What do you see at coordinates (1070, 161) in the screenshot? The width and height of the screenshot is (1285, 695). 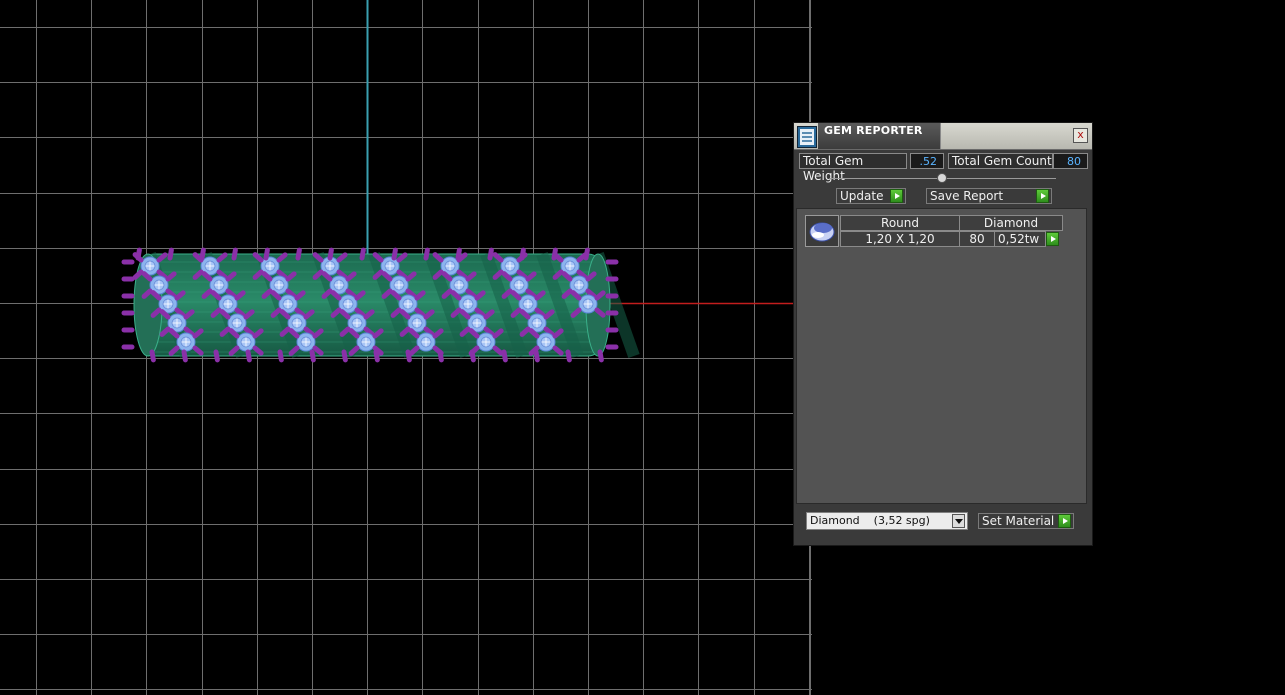 I see `total-gem-count-value: 80` at bounding box center [1070, 161].